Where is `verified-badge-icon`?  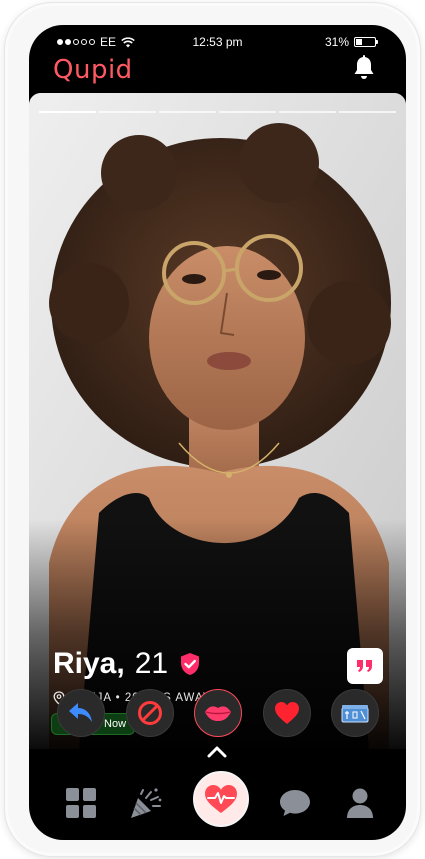 verified-badge-icon is located at coordinates (190, 664).